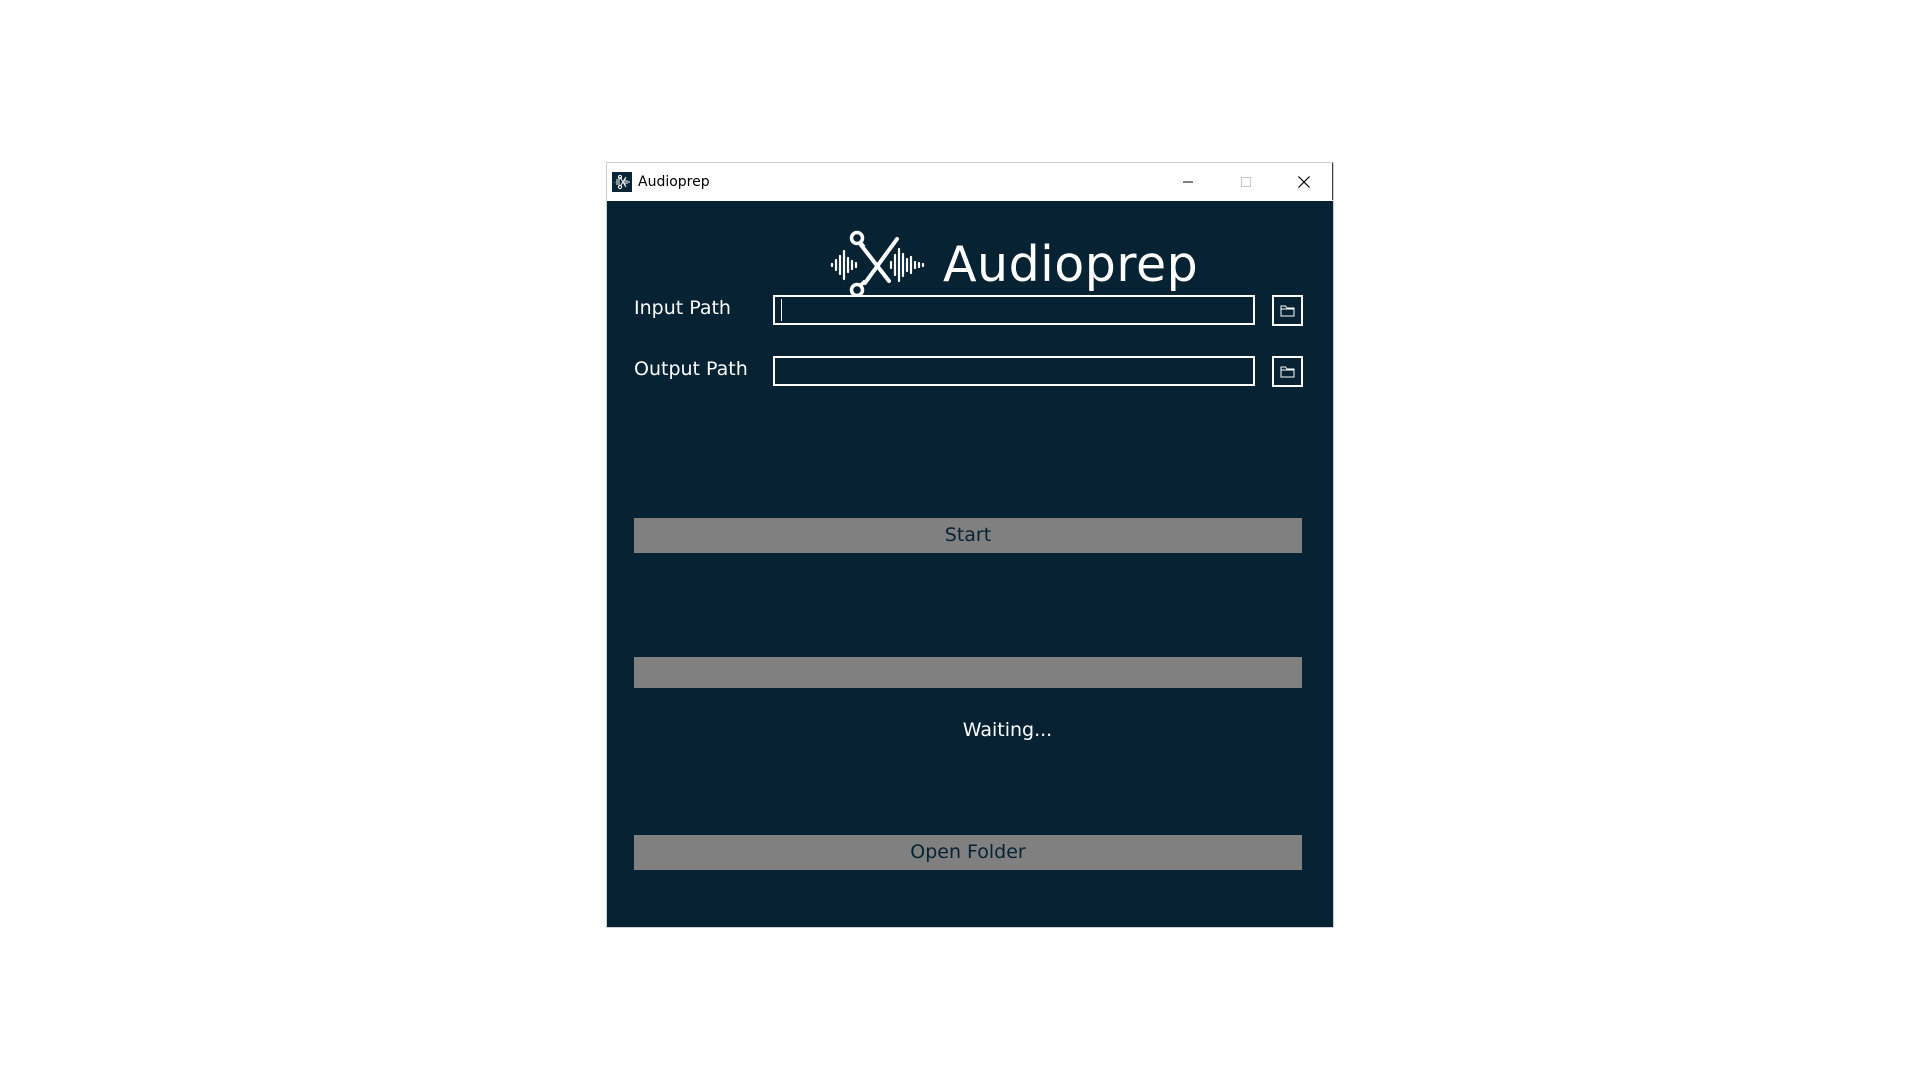 The width and height of the screenshot is (1920, 1080). I want to click on minimize-icon, so click(1188, 181).